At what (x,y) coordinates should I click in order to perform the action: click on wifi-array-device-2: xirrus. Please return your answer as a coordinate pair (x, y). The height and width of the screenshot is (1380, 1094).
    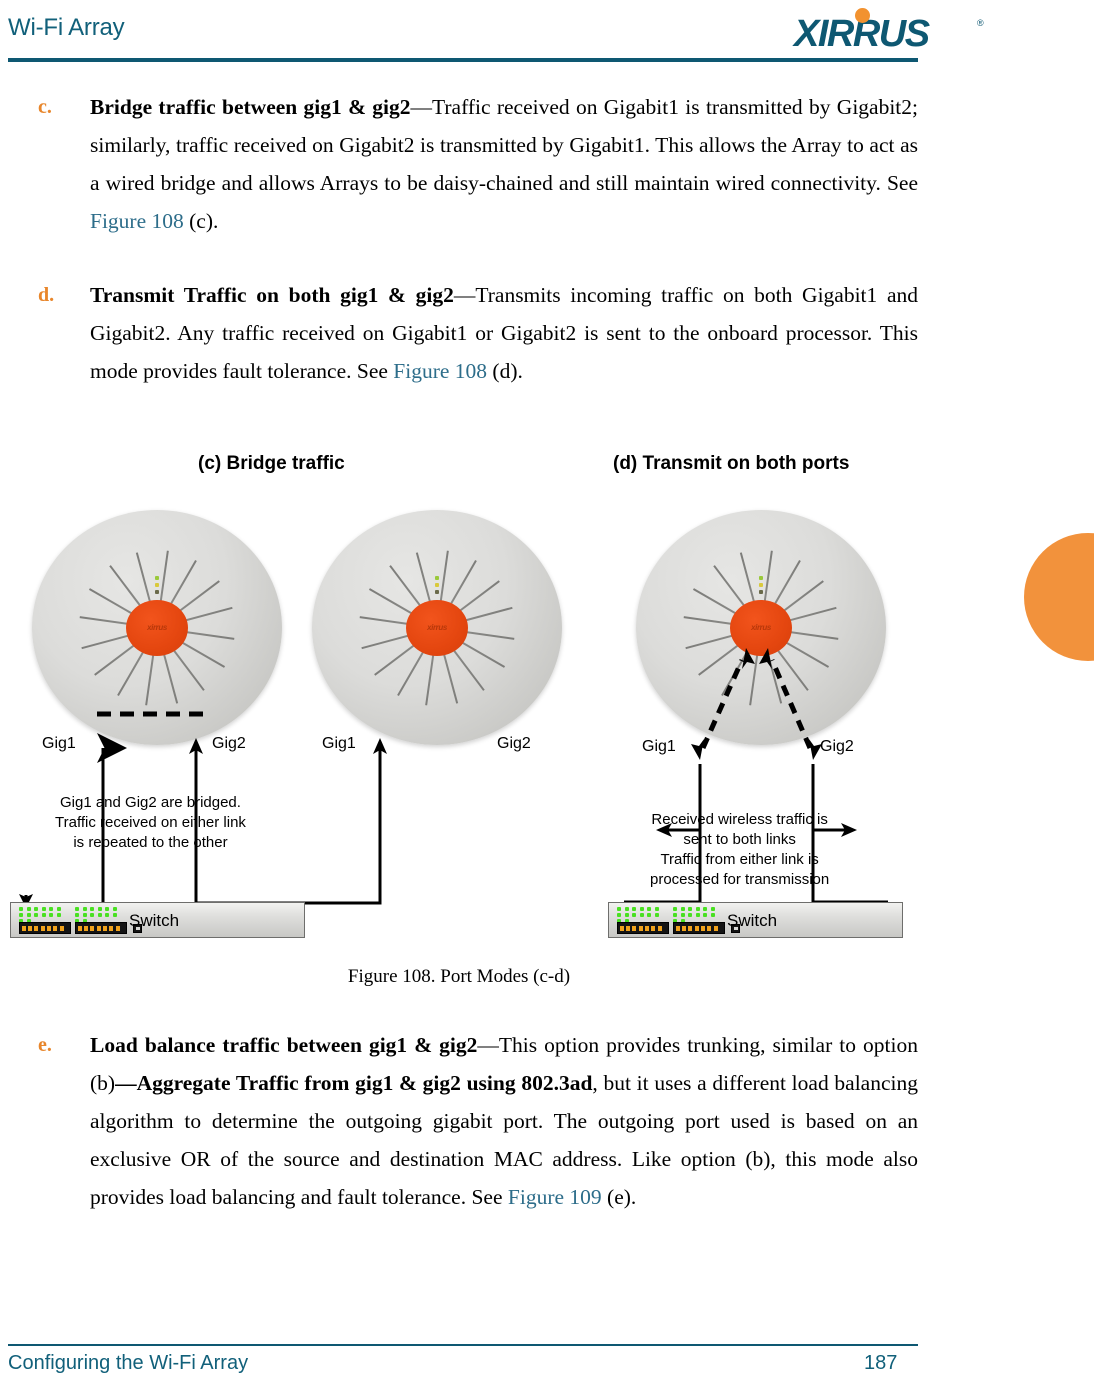
    Looking at the image, I should click on (437, 627).